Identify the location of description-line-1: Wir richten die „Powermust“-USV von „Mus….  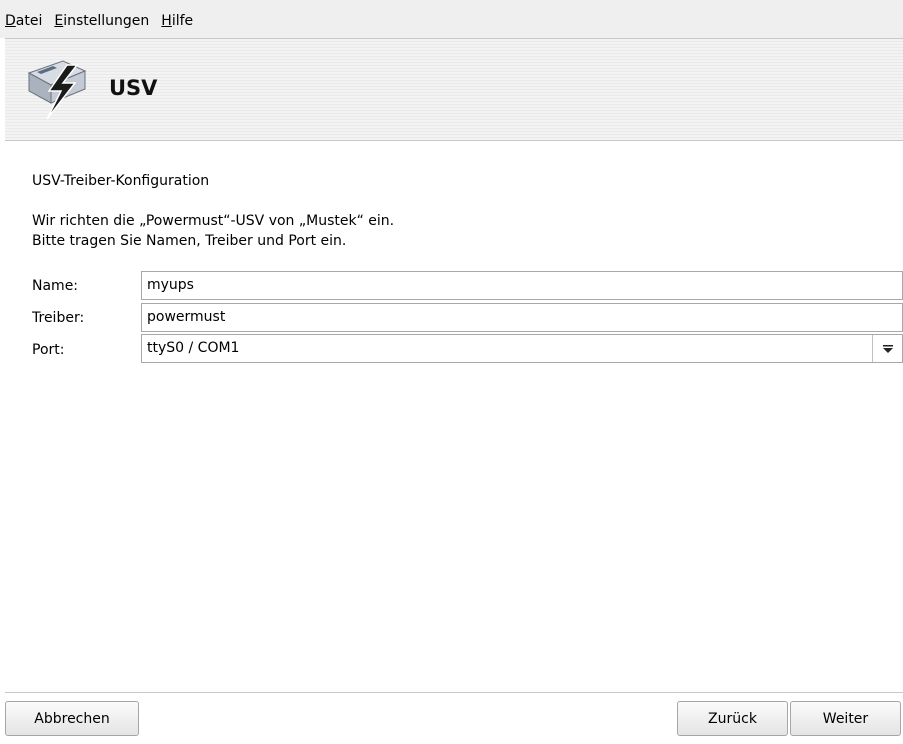
(213, 221).